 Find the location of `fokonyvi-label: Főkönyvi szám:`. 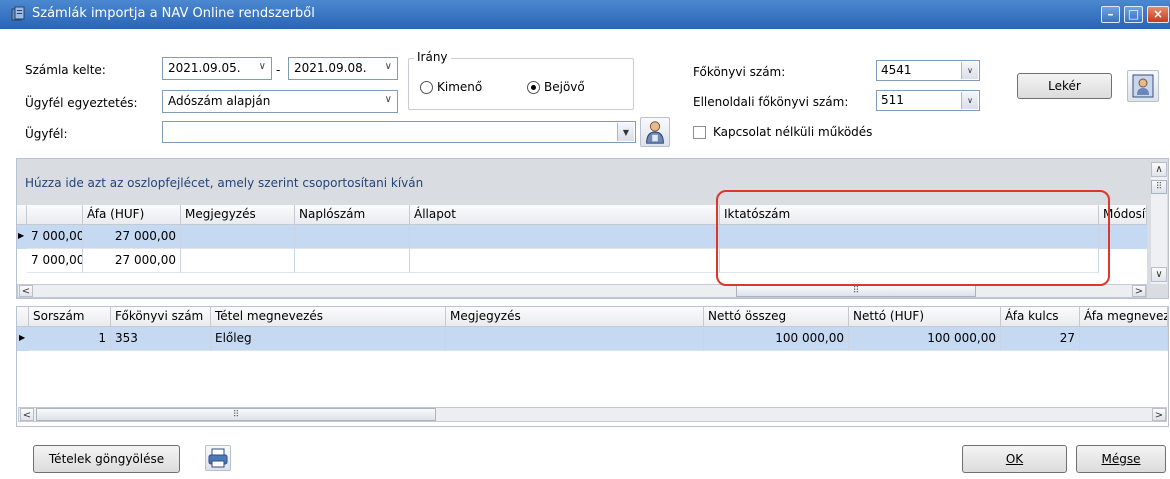

fokonyvi-label: Főkönyvi szám: is located at coordinates (739, 72).